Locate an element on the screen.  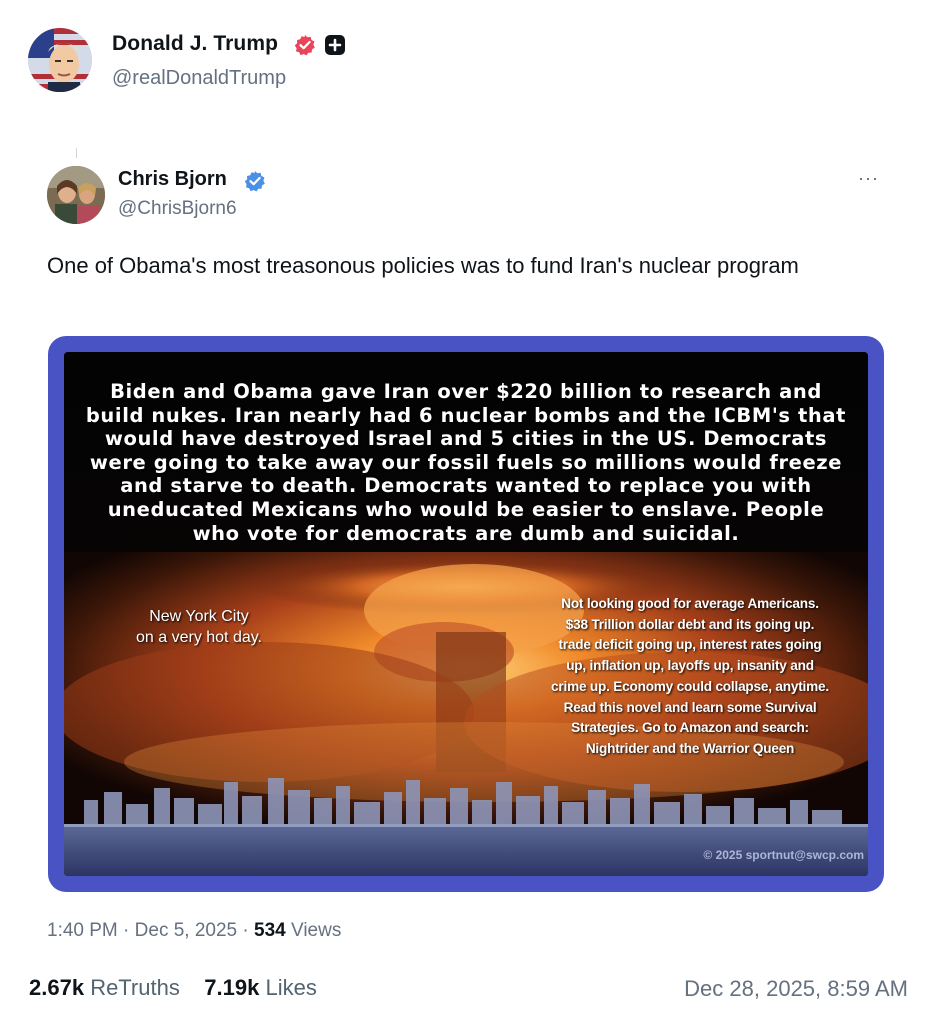
engagement-stats: 2.67k ReTruths 7.19k Likes is located at coordinates (173, 988).